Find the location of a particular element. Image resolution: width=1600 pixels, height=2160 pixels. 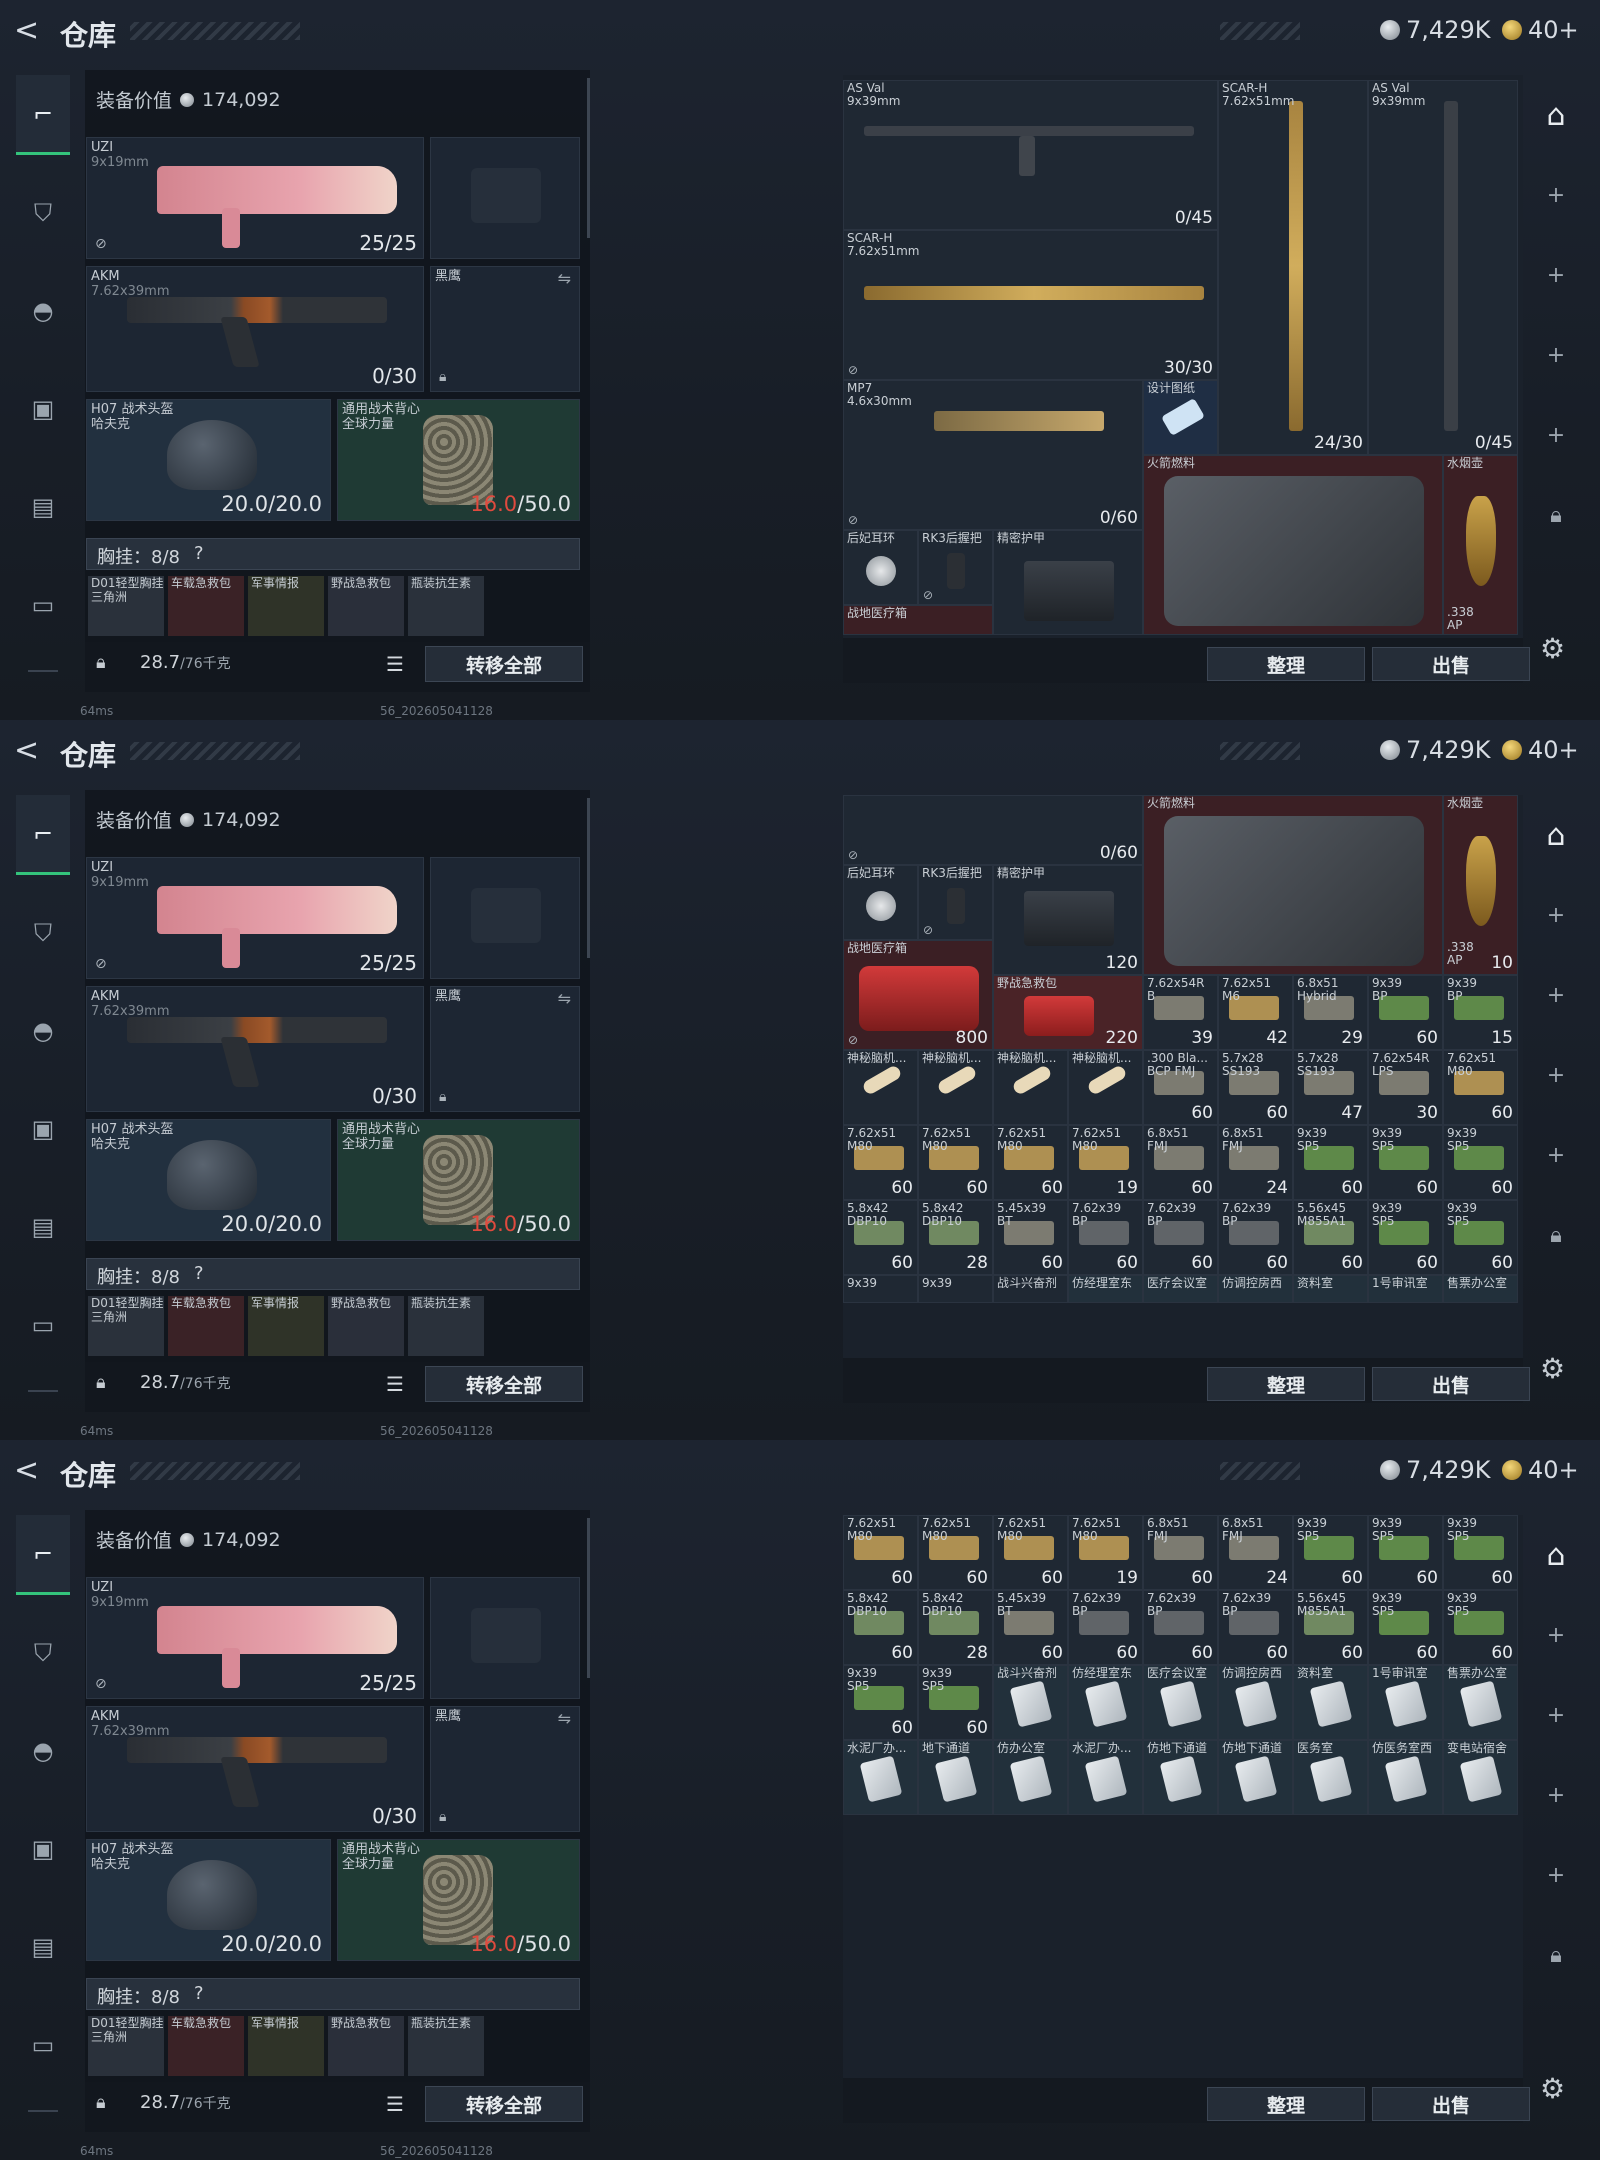

transfer-all-button: 转移全部 is located at coordinates (504, 664).